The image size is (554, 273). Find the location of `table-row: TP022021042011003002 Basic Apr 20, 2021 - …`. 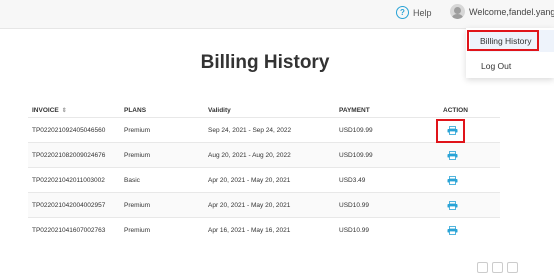

table-row: TP022021042011003002 Basic Apr 20, 2021 - … is located at coordinates (264, 180).